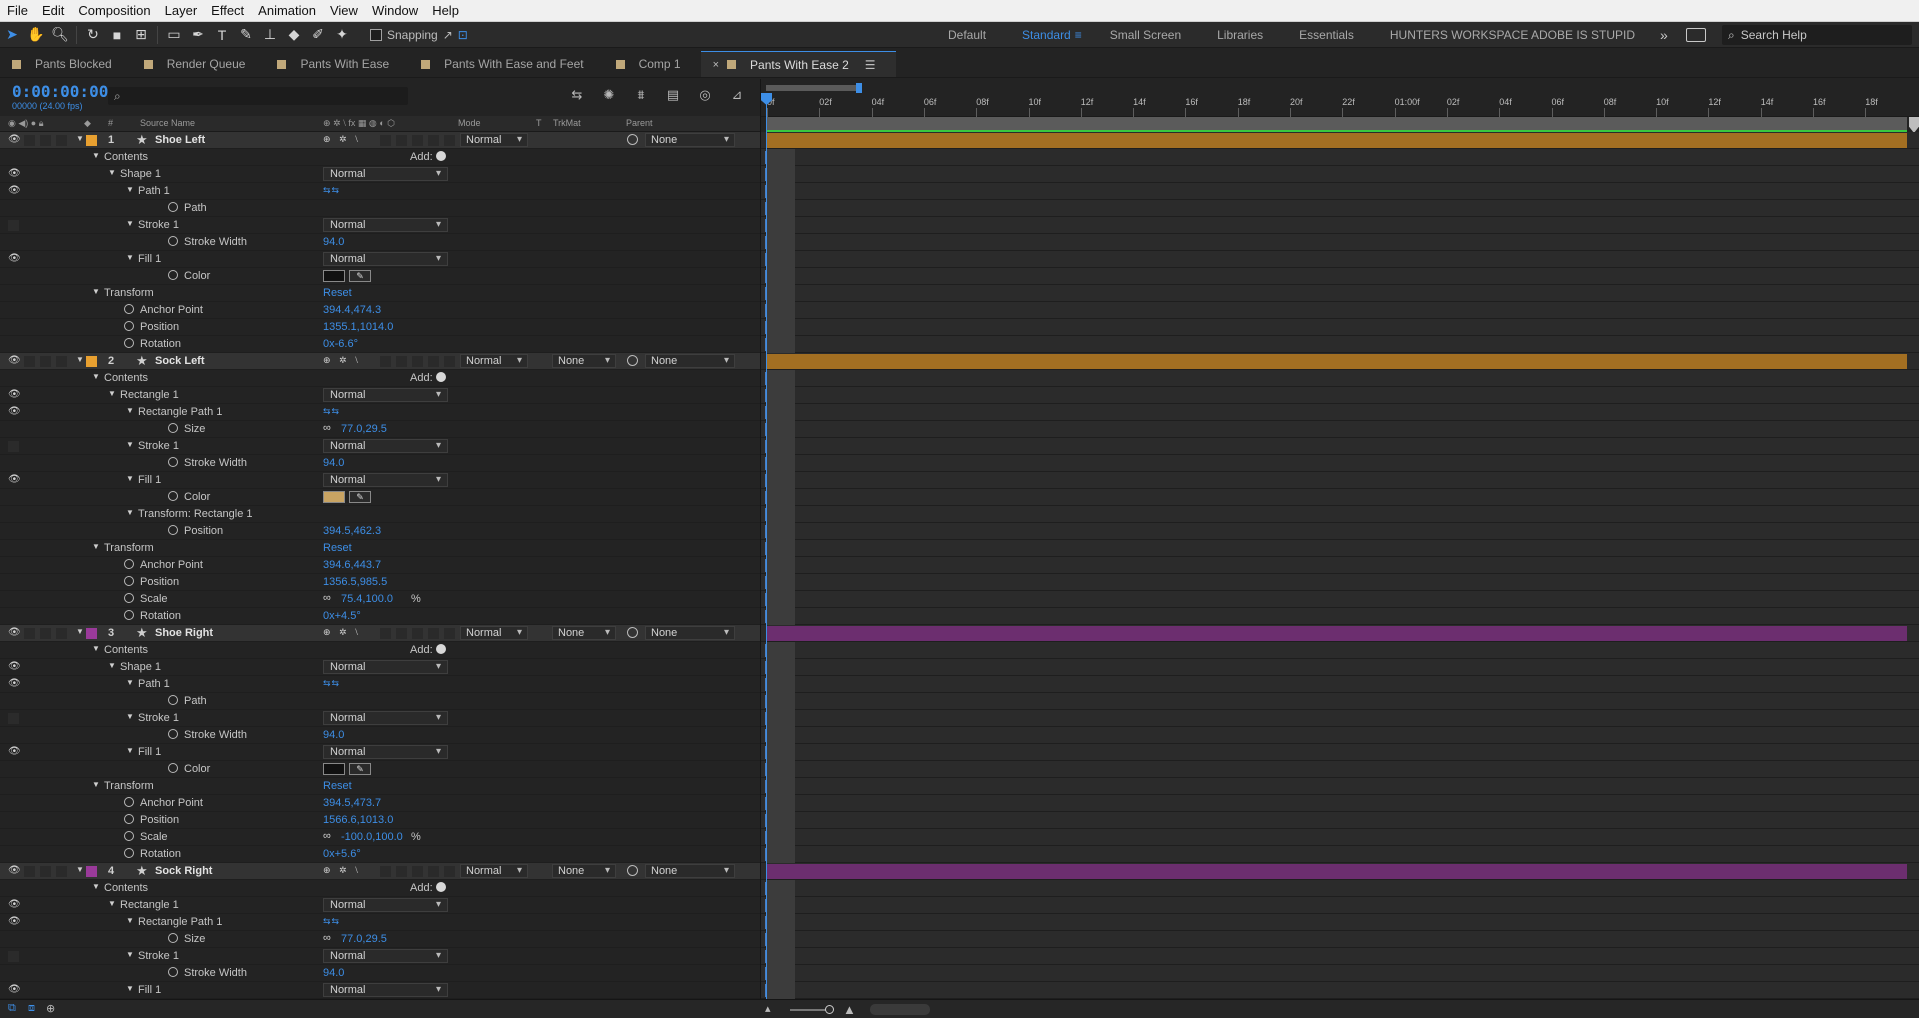 The image size is (1919, 1018). I want to click on property-row: Scale ∞ 75.4,100.0%, so click(380, 599).